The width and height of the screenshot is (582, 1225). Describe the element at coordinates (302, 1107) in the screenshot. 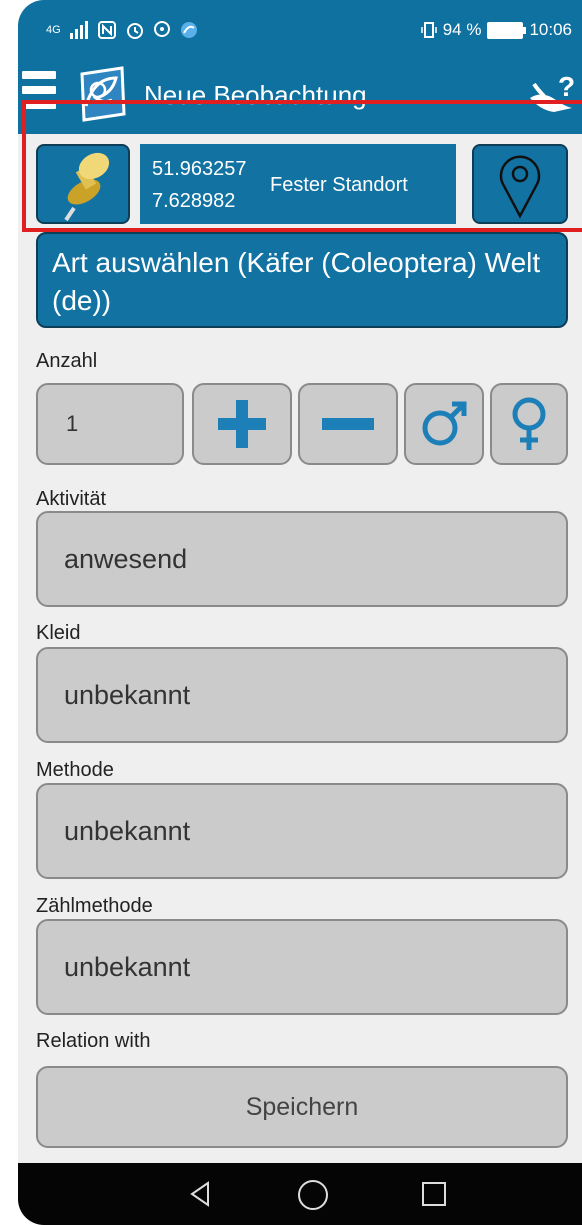

I see `save-button: Speichern` at that location.